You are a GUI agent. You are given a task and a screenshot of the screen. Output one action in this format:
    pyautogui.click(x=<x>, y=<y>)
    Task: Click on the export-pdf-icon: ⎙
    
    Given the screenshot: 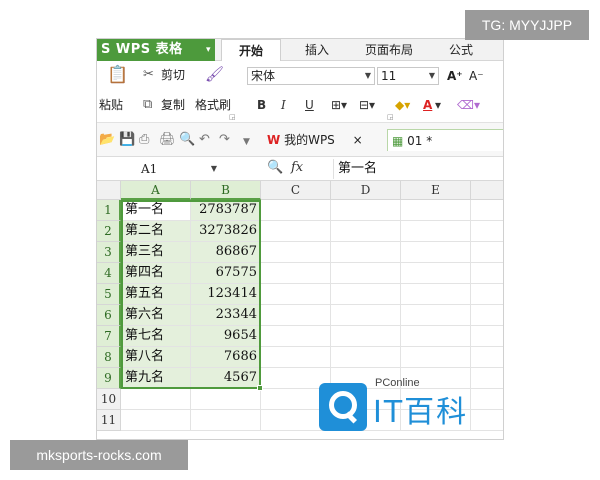 What is the action you would take?
    pyautogui.click(x=144, y=140)
    